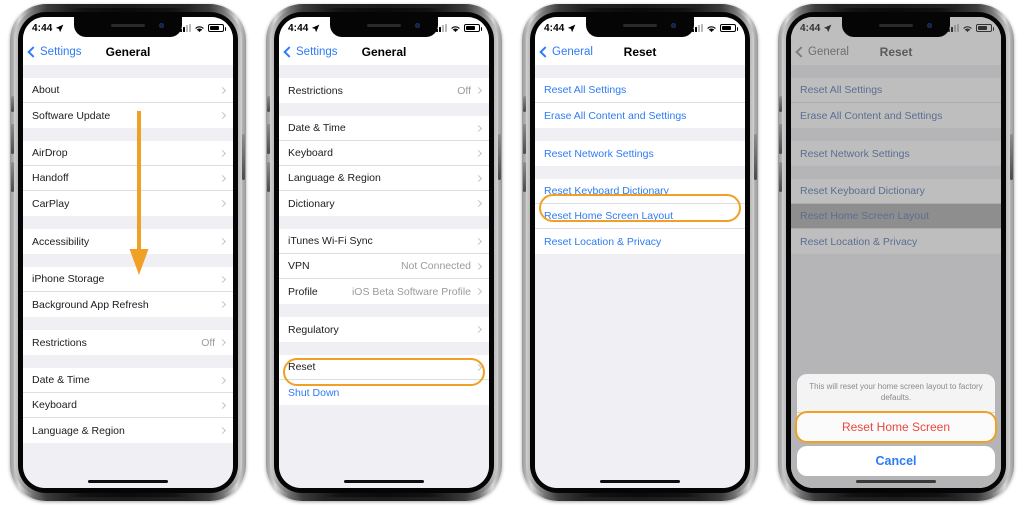 The width and height of the screenshot is (1024, 505). I want to click on list-row: Reset, so click(384, 367).